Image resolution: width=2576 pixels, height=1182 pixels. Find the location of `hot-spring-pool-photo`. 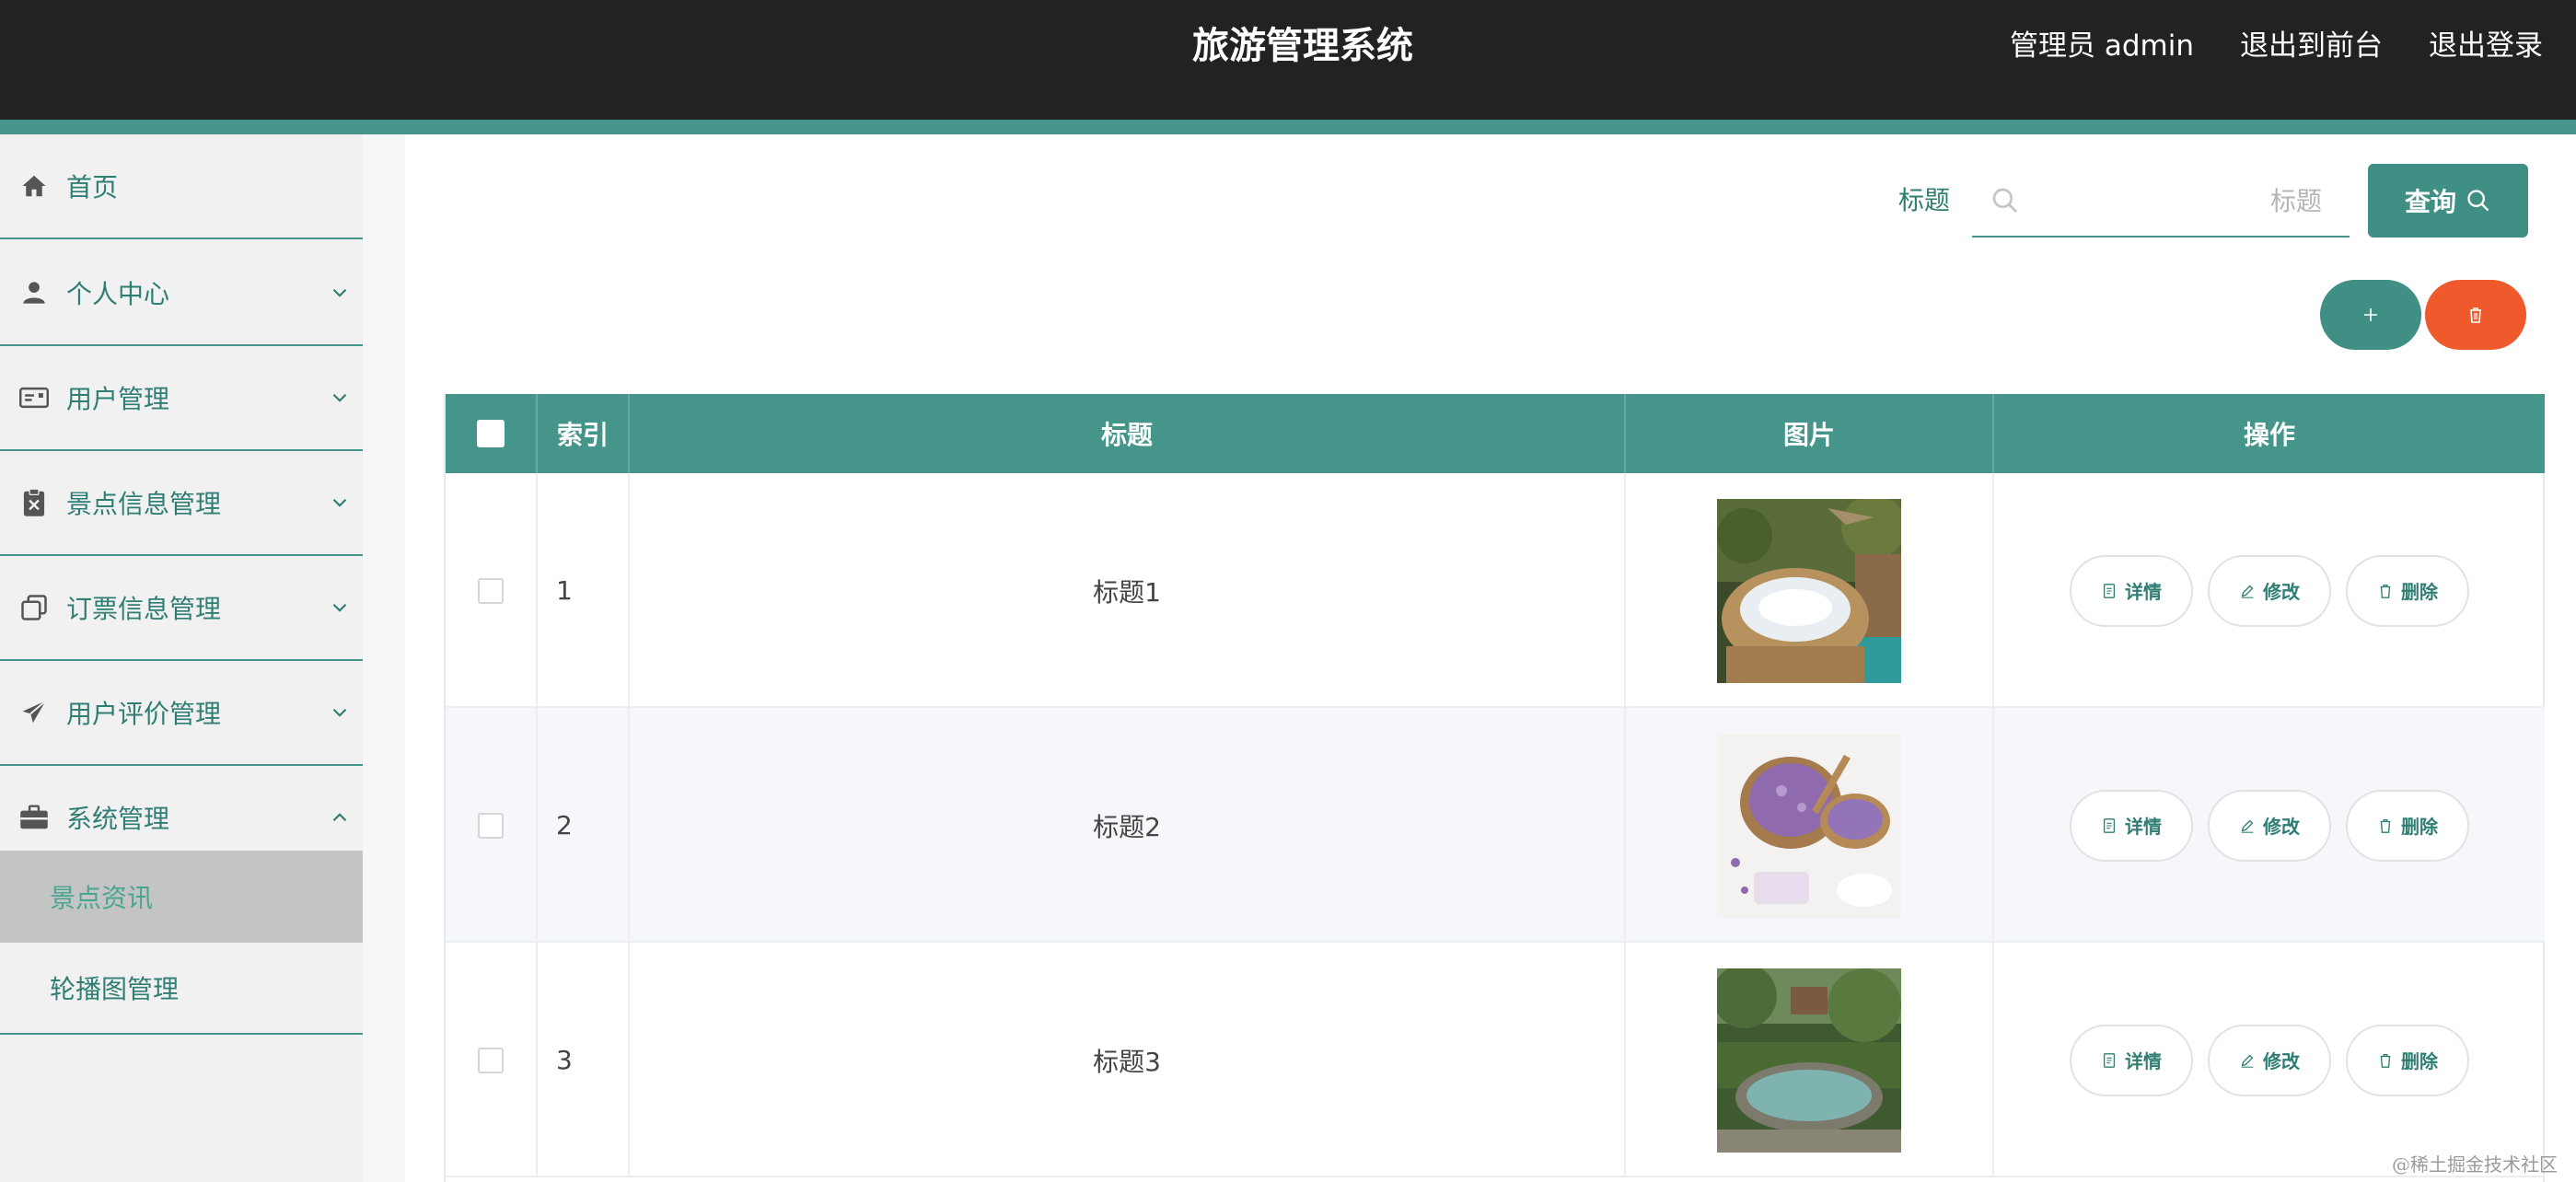

hot-spring-pool-photo is located at coordinates (1809, 590).